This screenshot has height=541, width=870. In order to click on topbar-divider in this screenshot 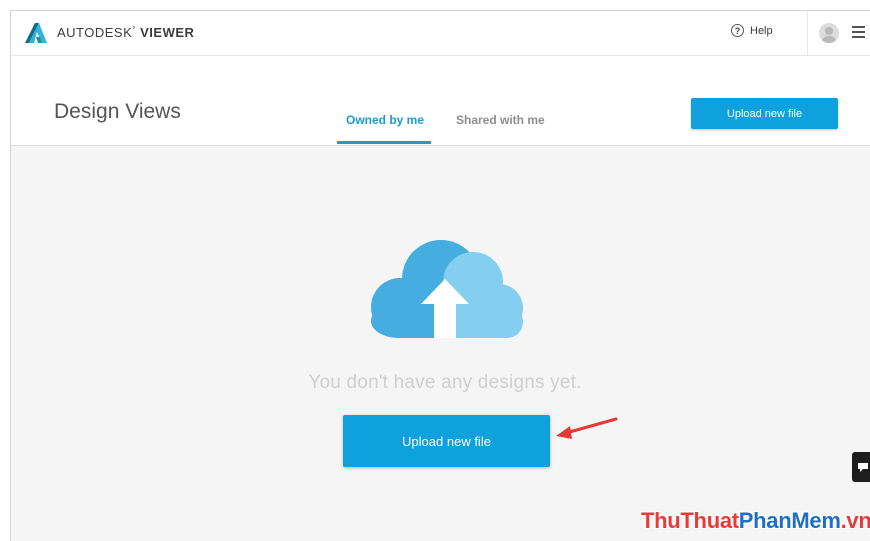, I will do `click(807, 33)`.